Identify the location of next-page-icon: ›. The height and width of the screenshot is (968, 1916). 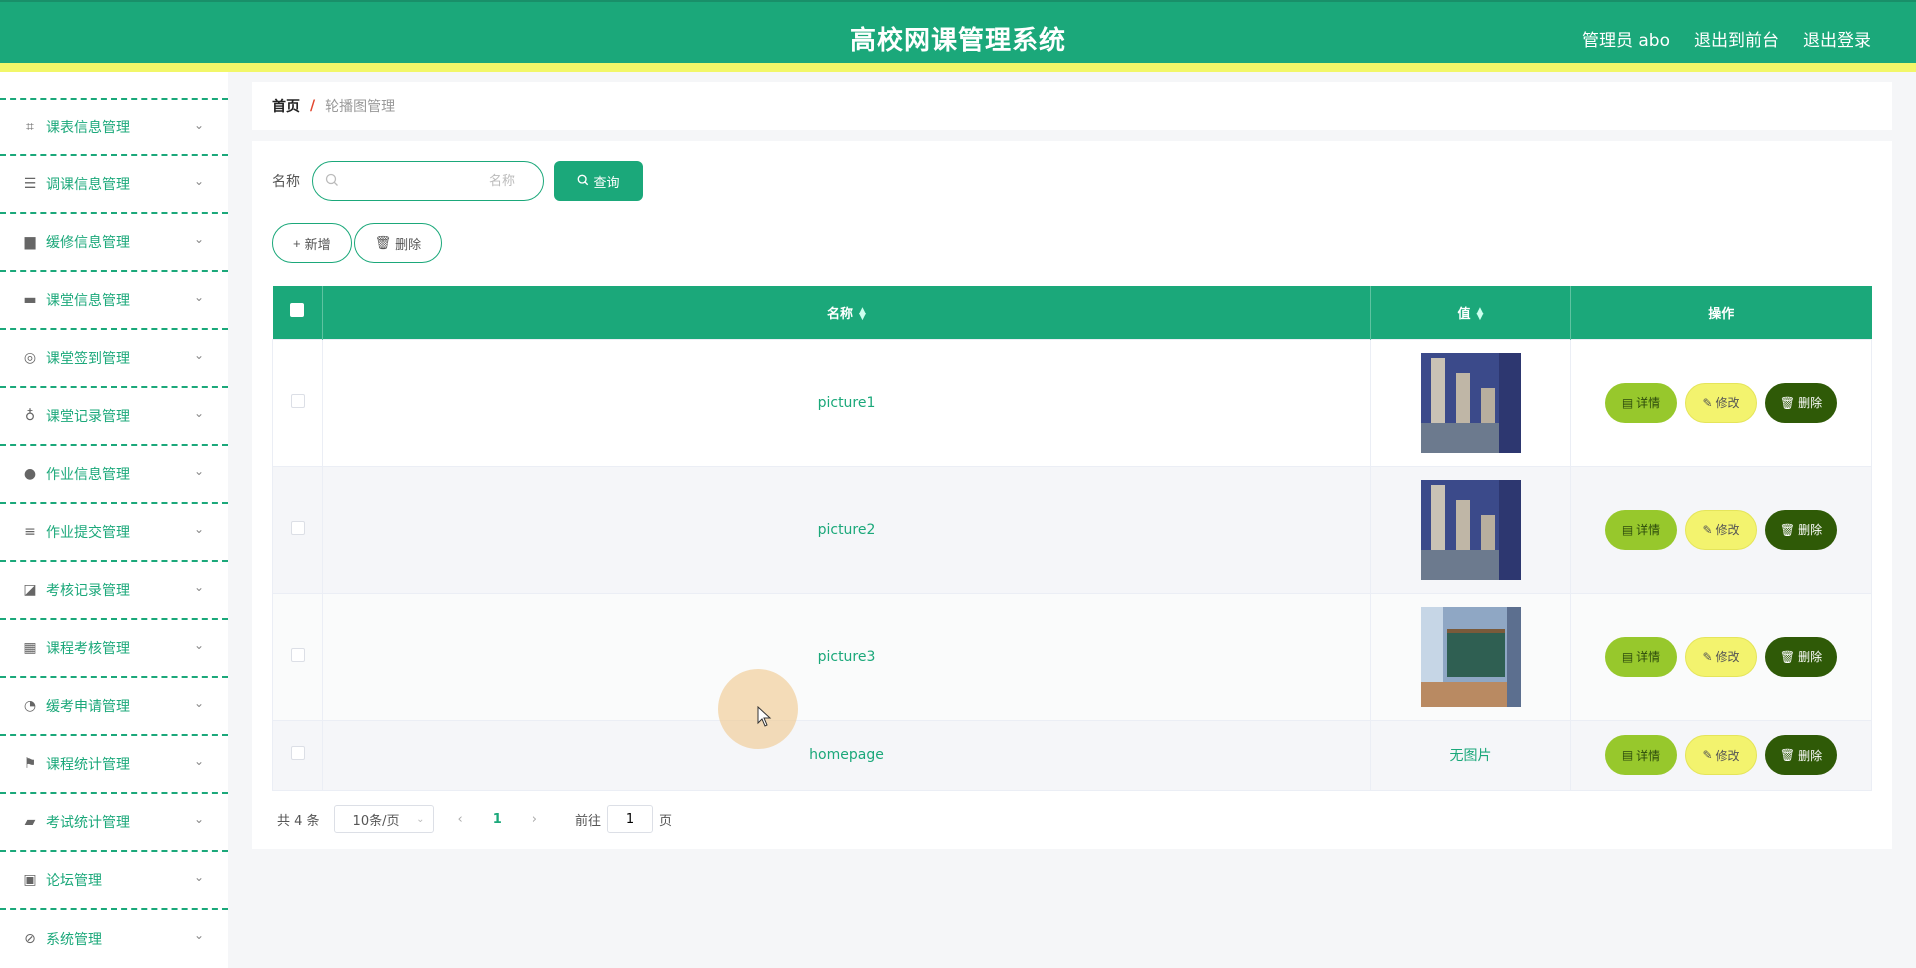
(534, 819).